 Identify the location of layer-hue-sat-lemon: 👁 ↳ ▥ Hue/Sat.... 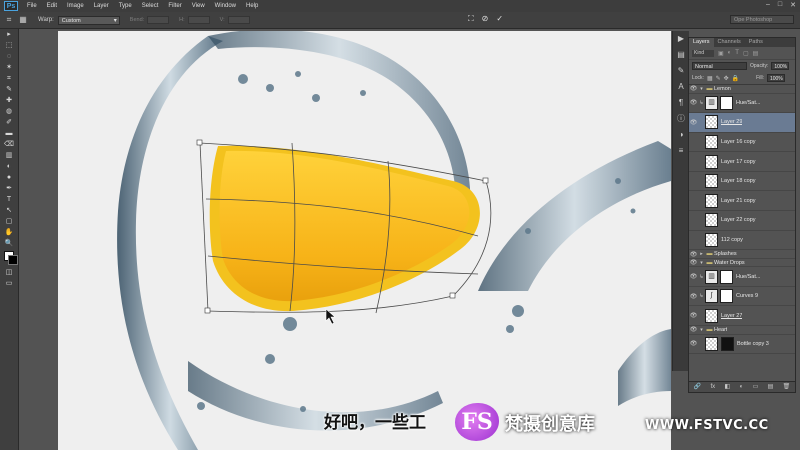
(742, 104).